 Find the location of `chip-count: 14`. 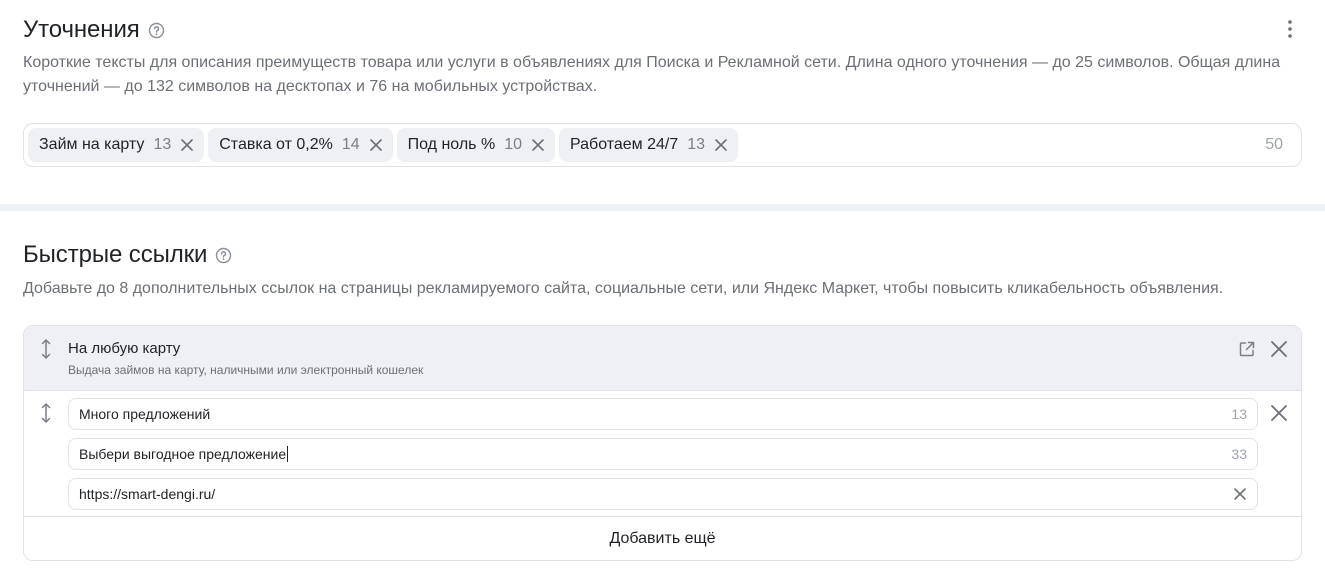

chip-count: 14 is located at coordinates (350, 144).